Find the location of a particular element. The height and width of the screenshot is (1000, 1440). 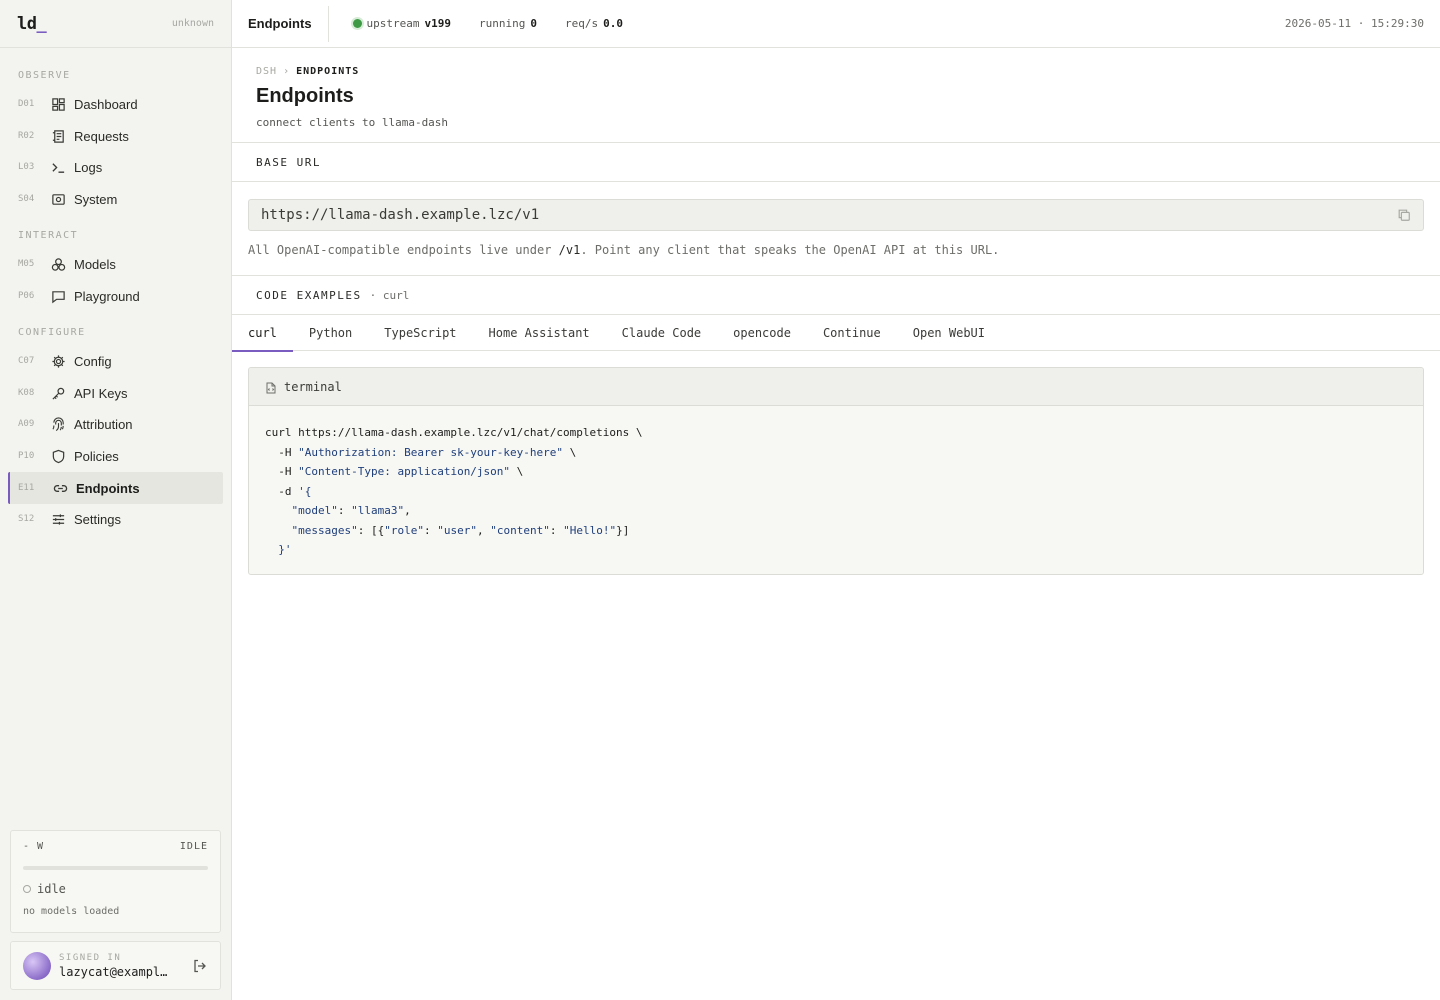

nav-code: K08 is located at coordinates (26, 393).